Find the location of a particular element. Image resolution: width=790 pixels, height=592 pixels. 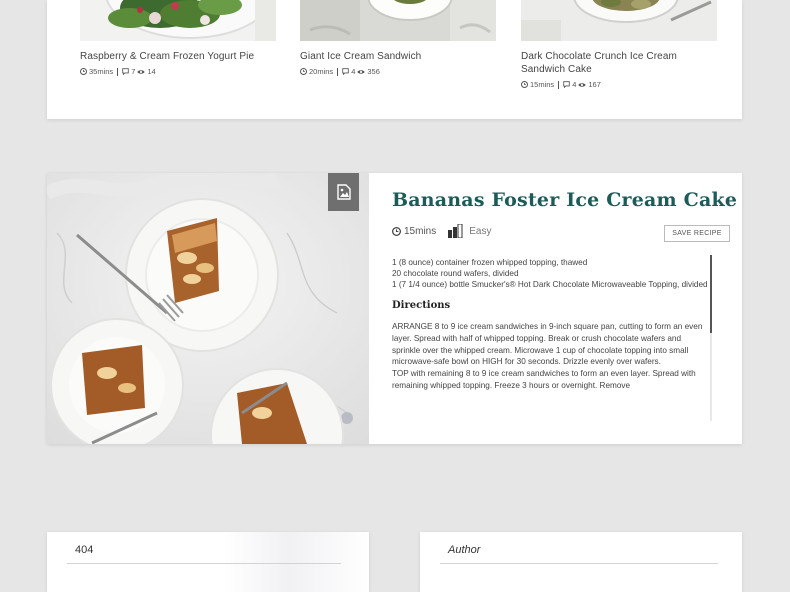

directions-heading: Directions is located at coordinates (421, 305).